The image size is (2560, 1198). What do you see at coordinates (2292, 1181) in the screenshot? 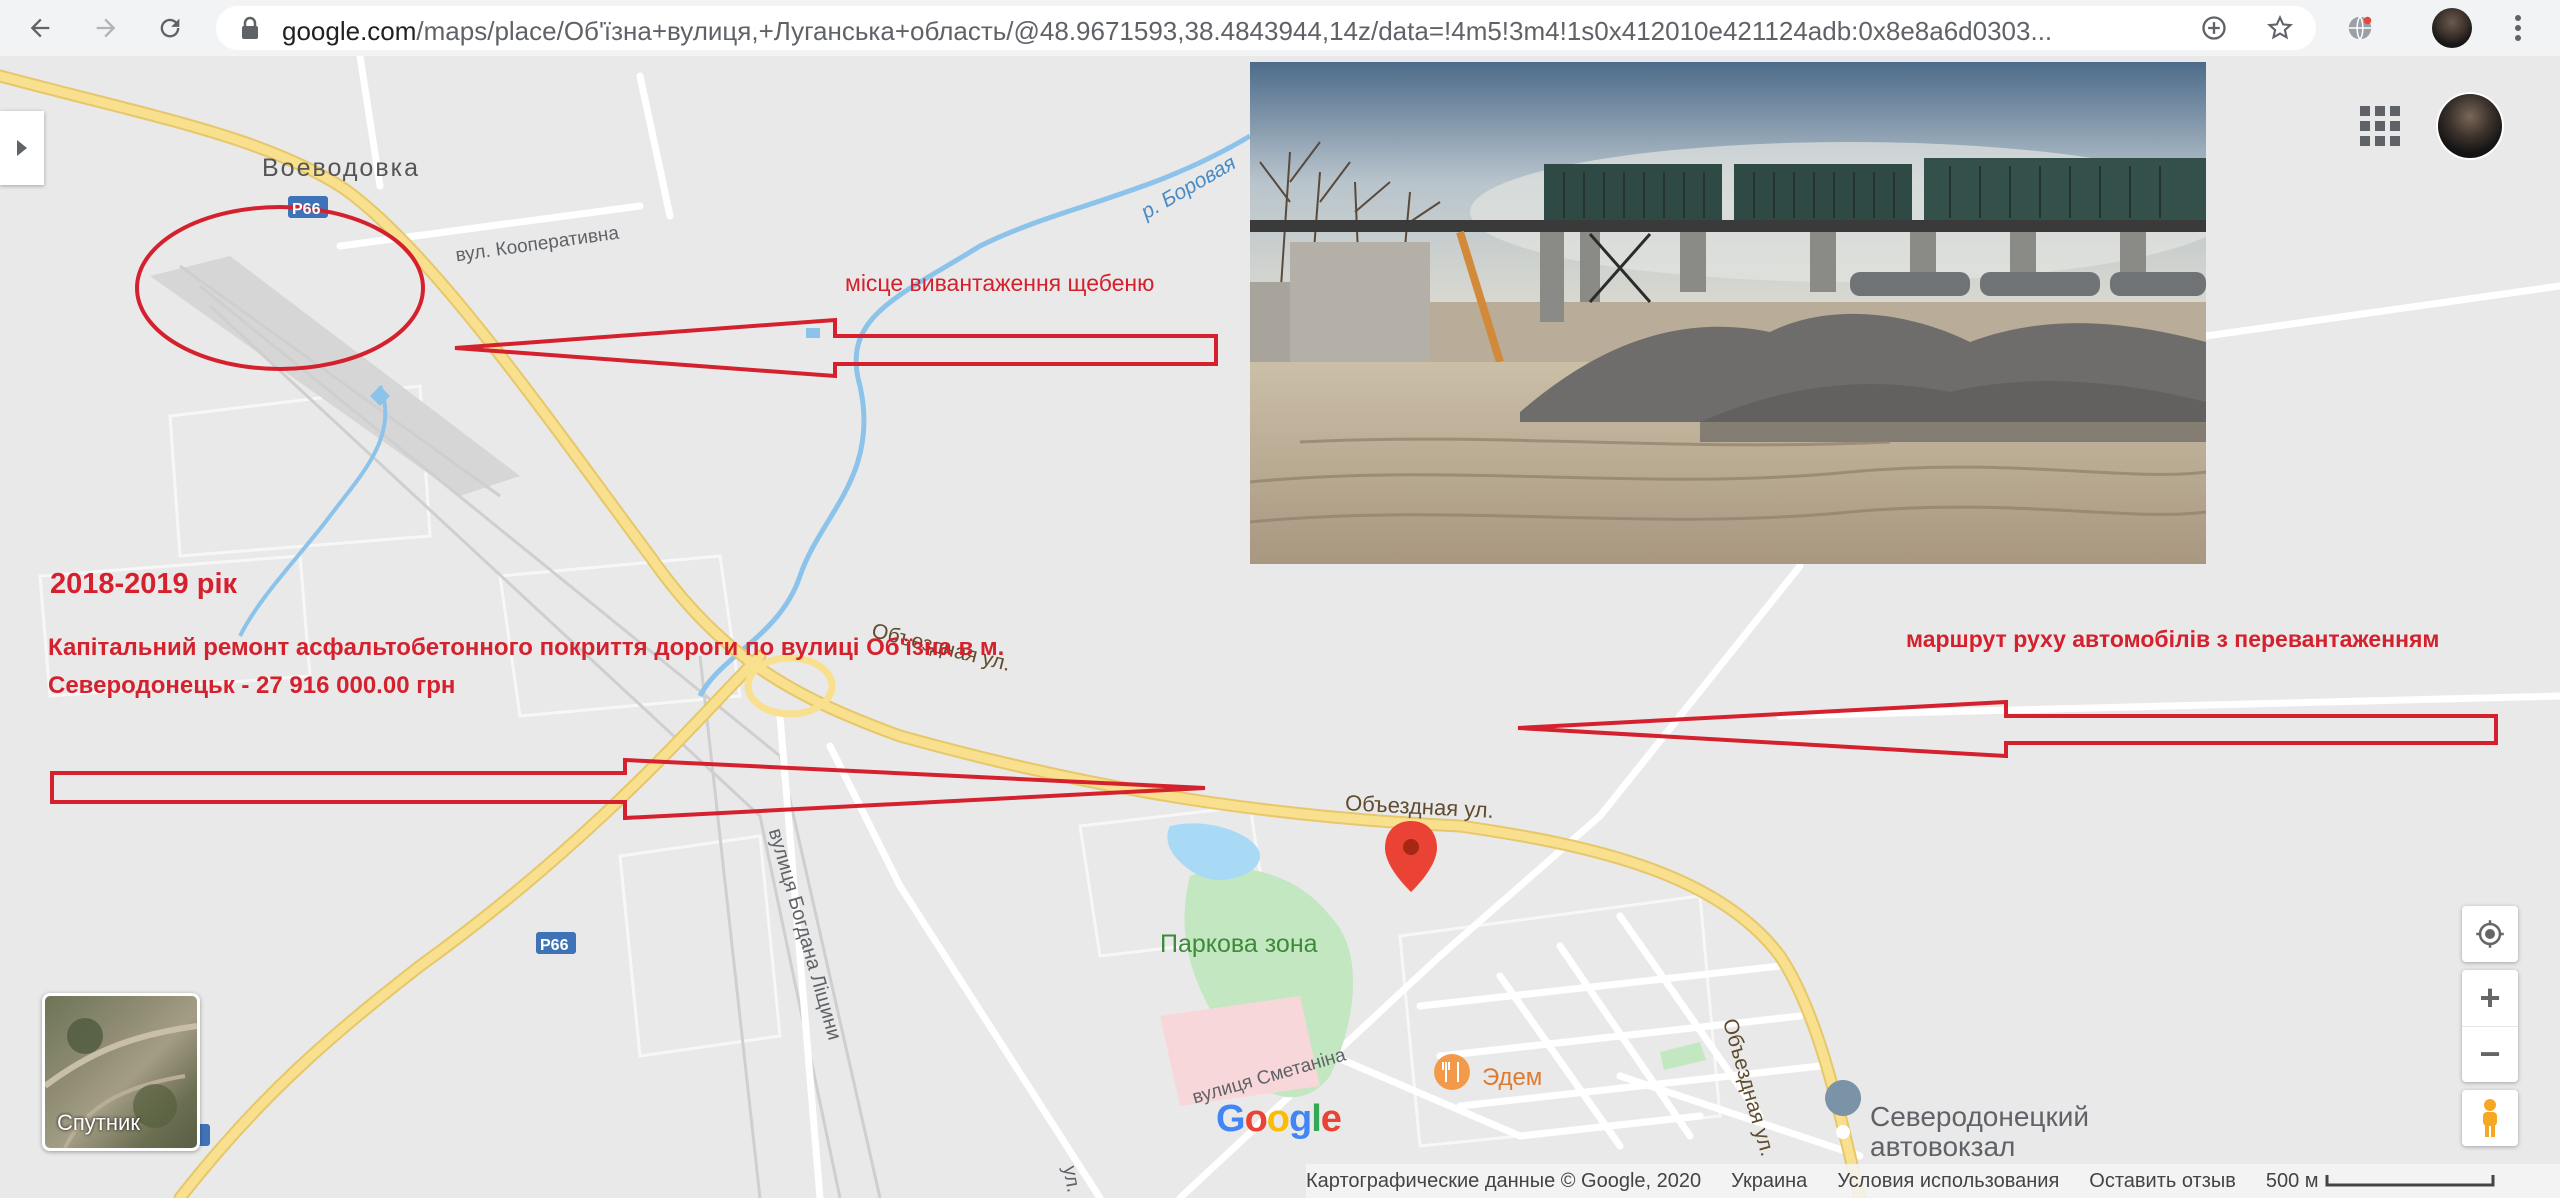
I see `scale-label: 500 м` at bounding box center [2292, 1181].